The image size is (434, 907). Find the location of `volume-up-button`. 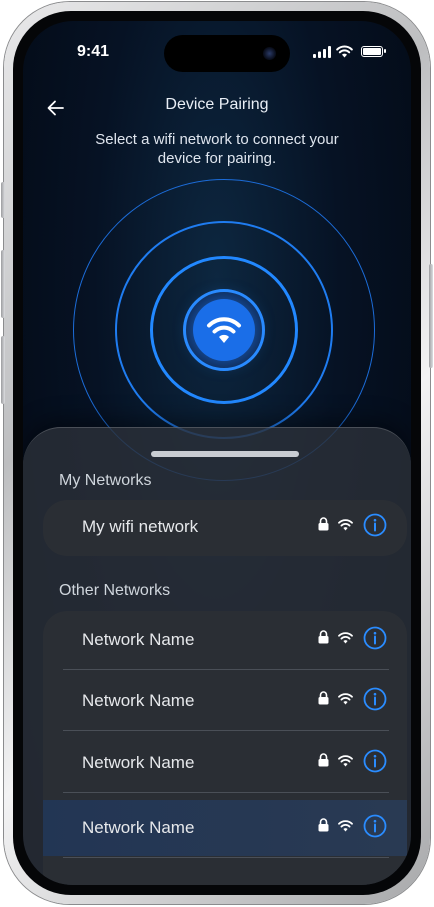

volume-up-button is located at coordinates (3, 284).